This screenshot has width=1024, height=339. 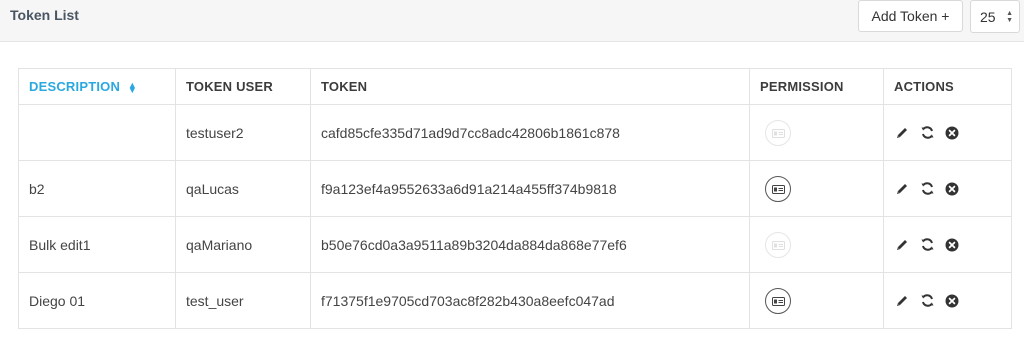 What do you see at coordinates (530, 132) in the screenshot?
I see `token-cell: cafd85cfe335d71ad9d7cc8adc42806b1861c878` at bounding box center [530, 132].